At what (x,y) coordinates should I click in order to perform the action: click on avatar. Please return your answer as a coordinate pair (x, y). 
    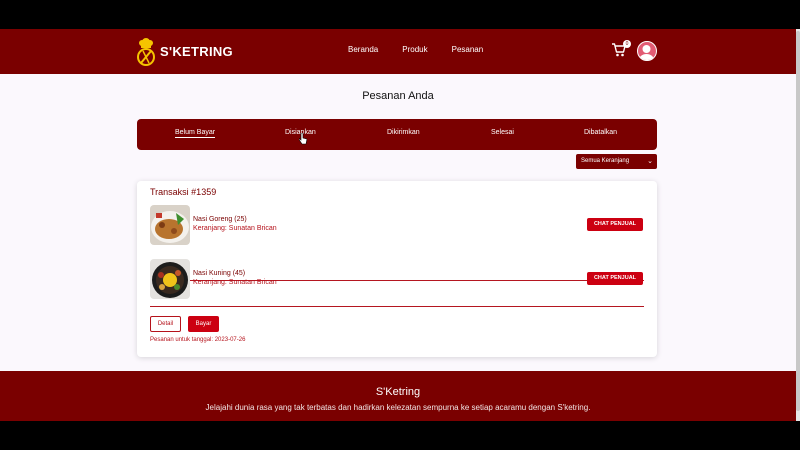
    Looking at the image, I should click on (647, 51).